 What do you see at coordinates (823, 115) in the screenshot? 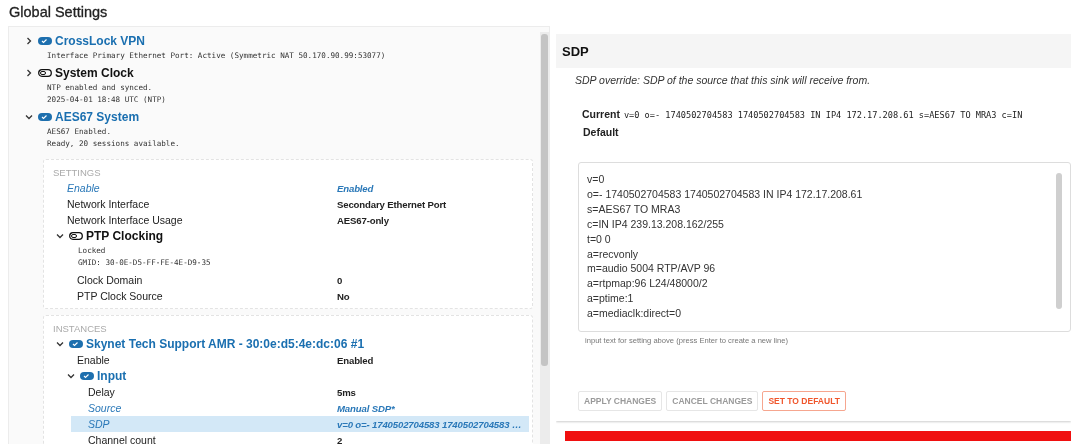
I see `current-value: v=0 o=- 1740502704583 1740502704583 IN IP4 172.17.208.61 s=AES67 TO MRA3 c=IN` at bounding box center [823, 115].